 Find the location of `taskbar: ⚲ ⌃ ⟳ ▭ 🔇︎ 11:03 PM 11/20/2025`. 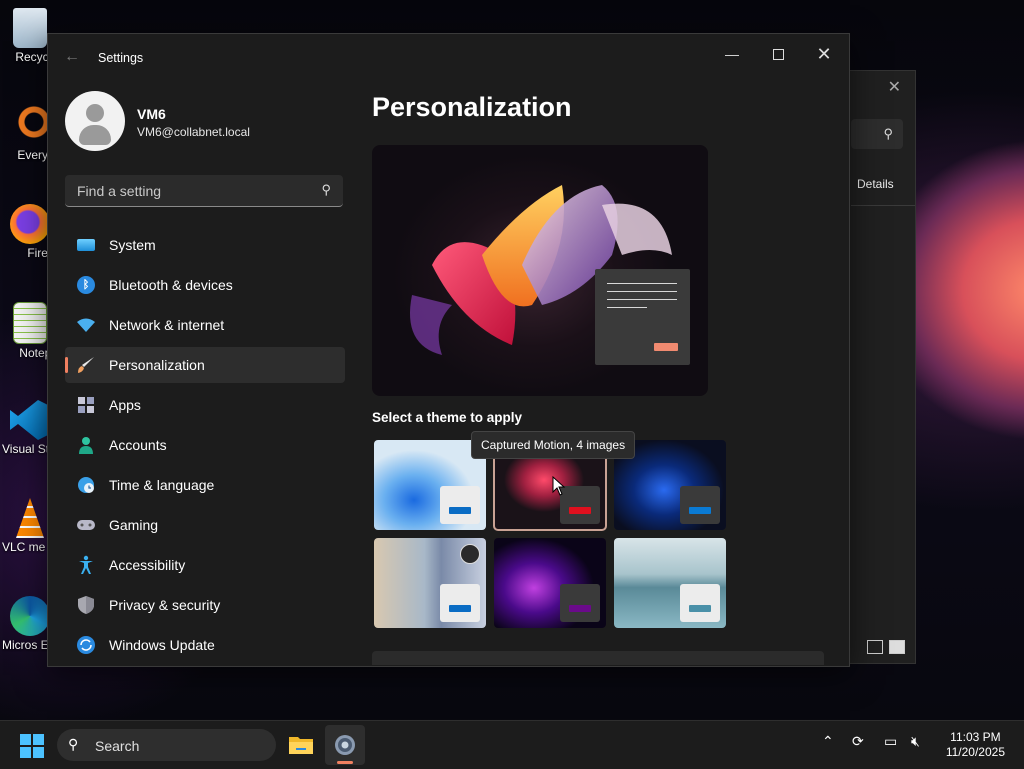

taskbar: ⚲ ⌃ ⟳ ▭ 🔇︎ 11:03 PM 11/20/2025 is located at coordinates (512, 744).